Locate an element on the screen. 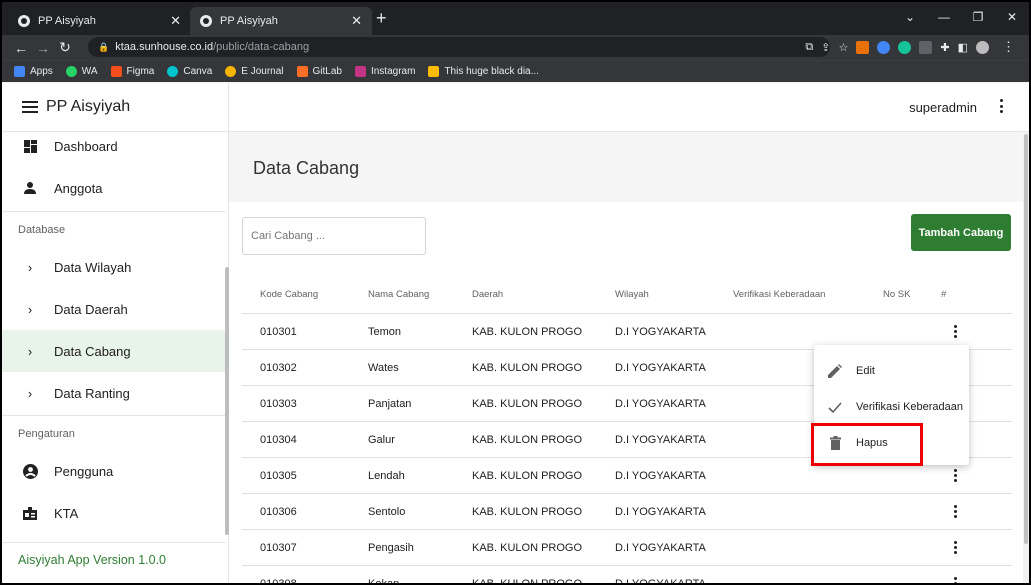 Image resolution: width=1031 pixels, height=585 pixels. close-window-icon: ✕ is located at coordinates (1012, 18).